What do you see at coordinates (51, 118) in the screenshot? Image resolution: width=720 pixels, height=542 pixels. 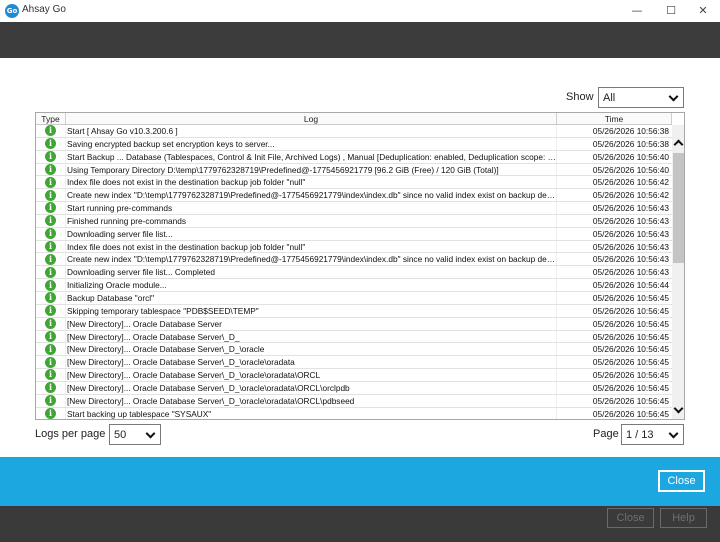 I see `column-header-type: Type` at bounding box center [51, 118].